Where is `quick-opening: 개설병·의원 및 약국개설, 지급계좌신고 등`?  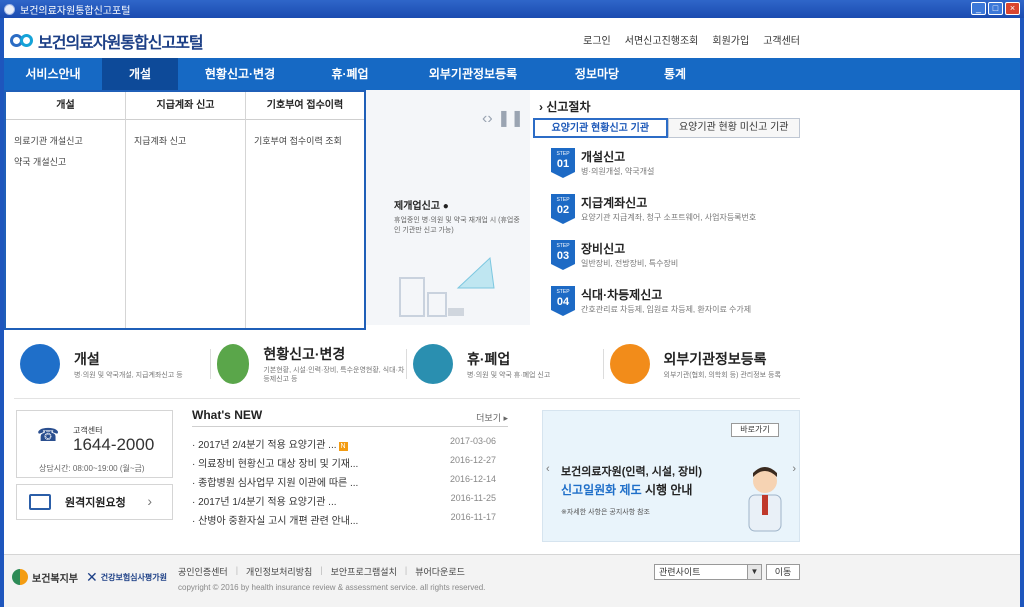
quick-opening: 개설병·의원 및 약국개설, 지급계좌신고 등 is located at coordinates (112, 364).